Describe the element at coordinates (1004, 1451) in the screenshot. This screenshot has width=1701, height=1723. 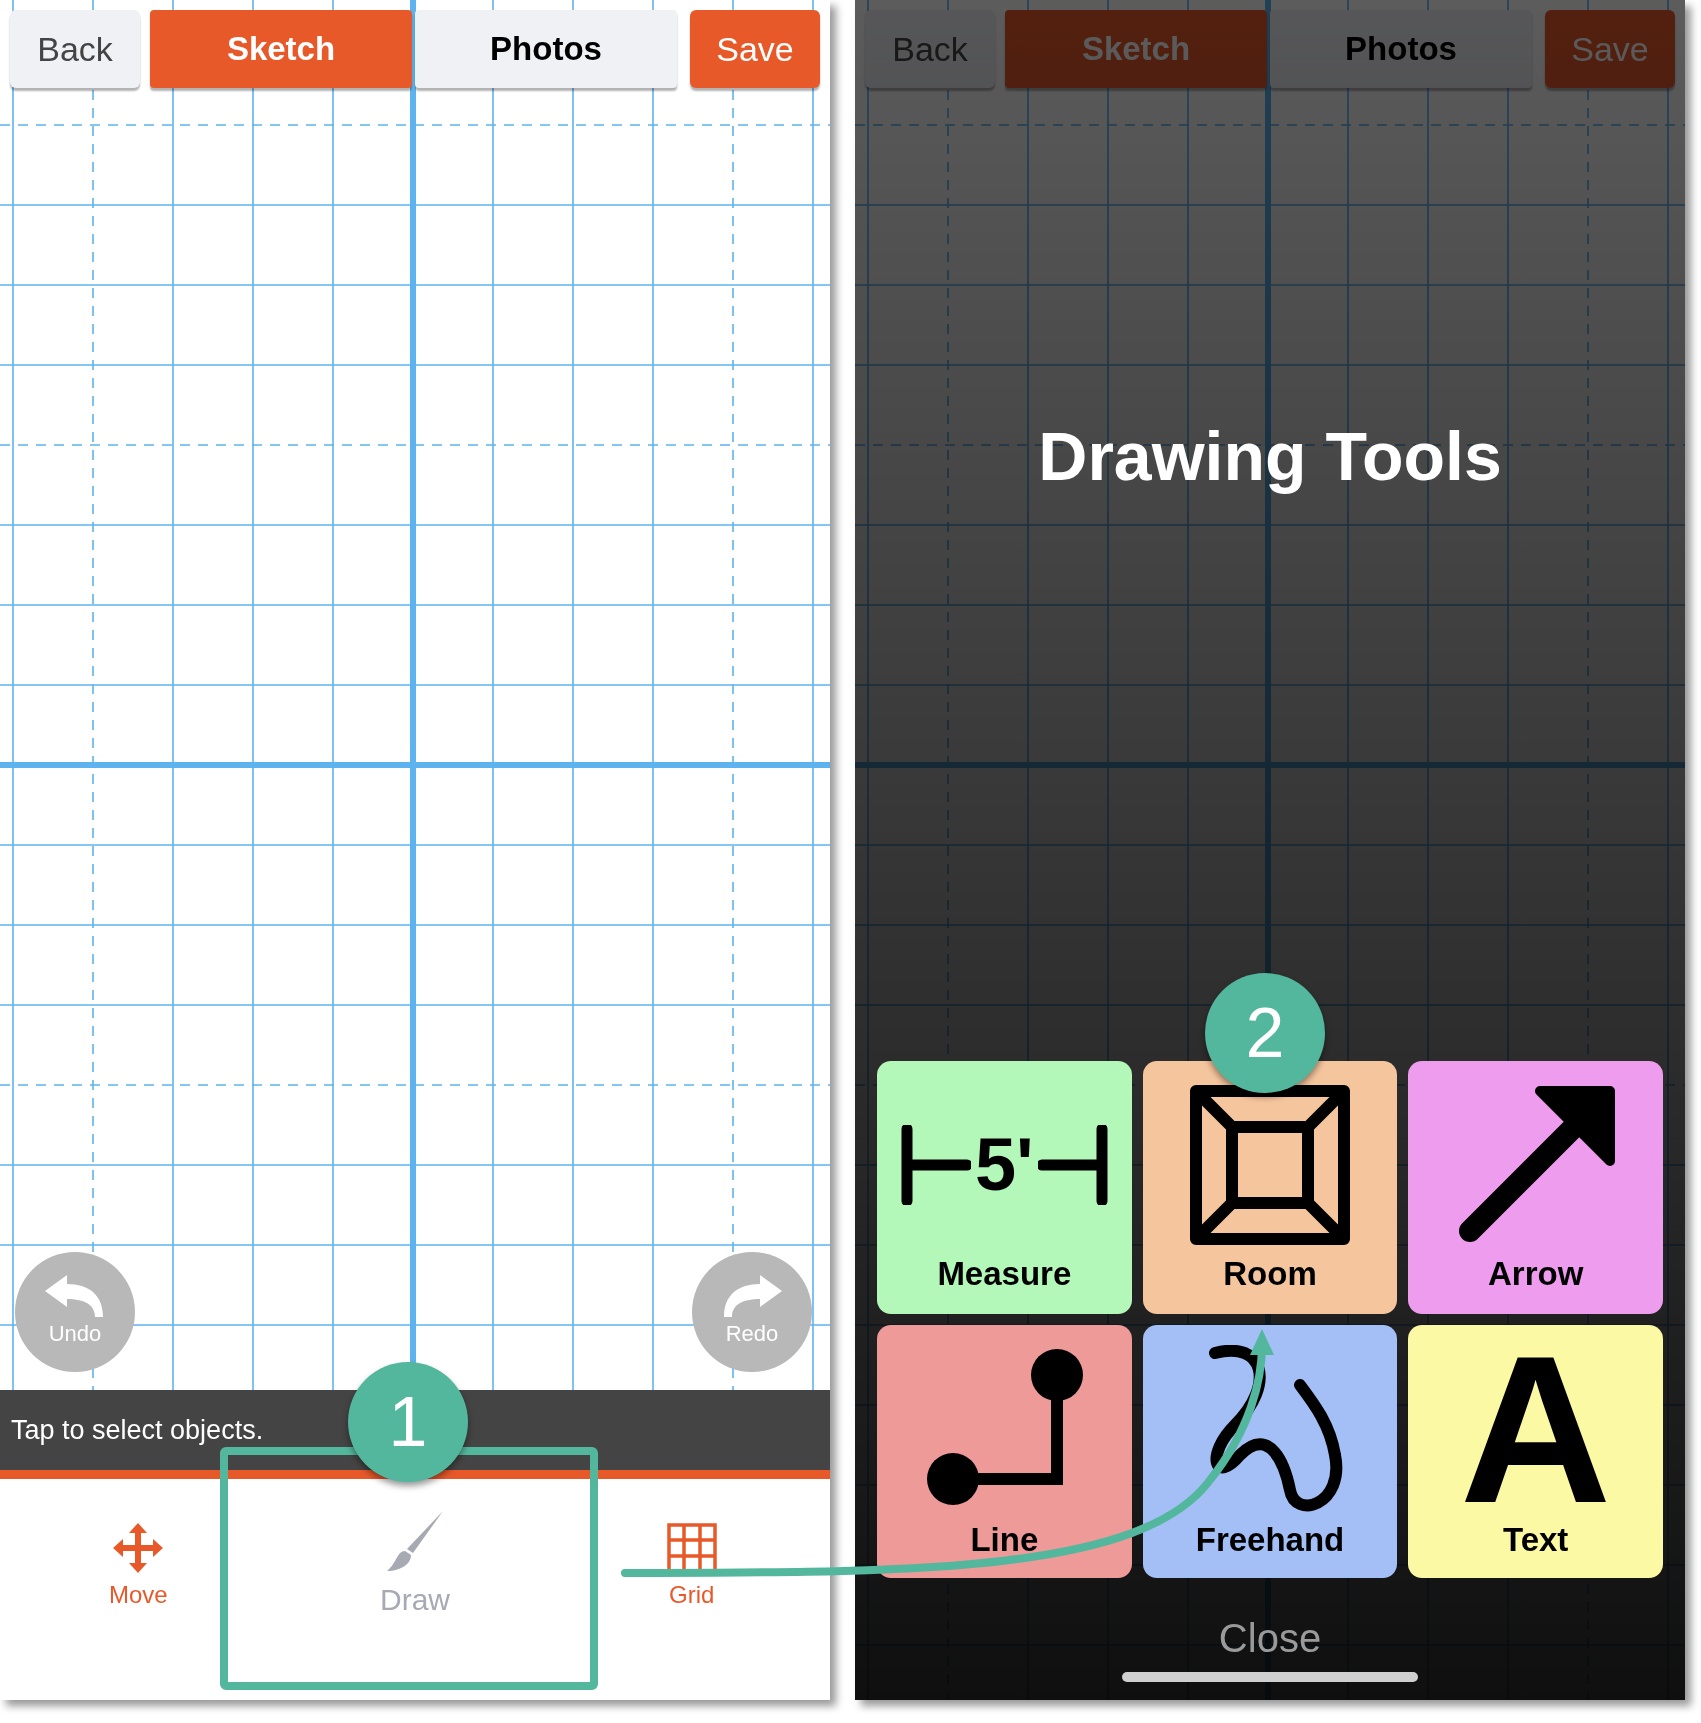
I see `tool-tile: Line` at that location.